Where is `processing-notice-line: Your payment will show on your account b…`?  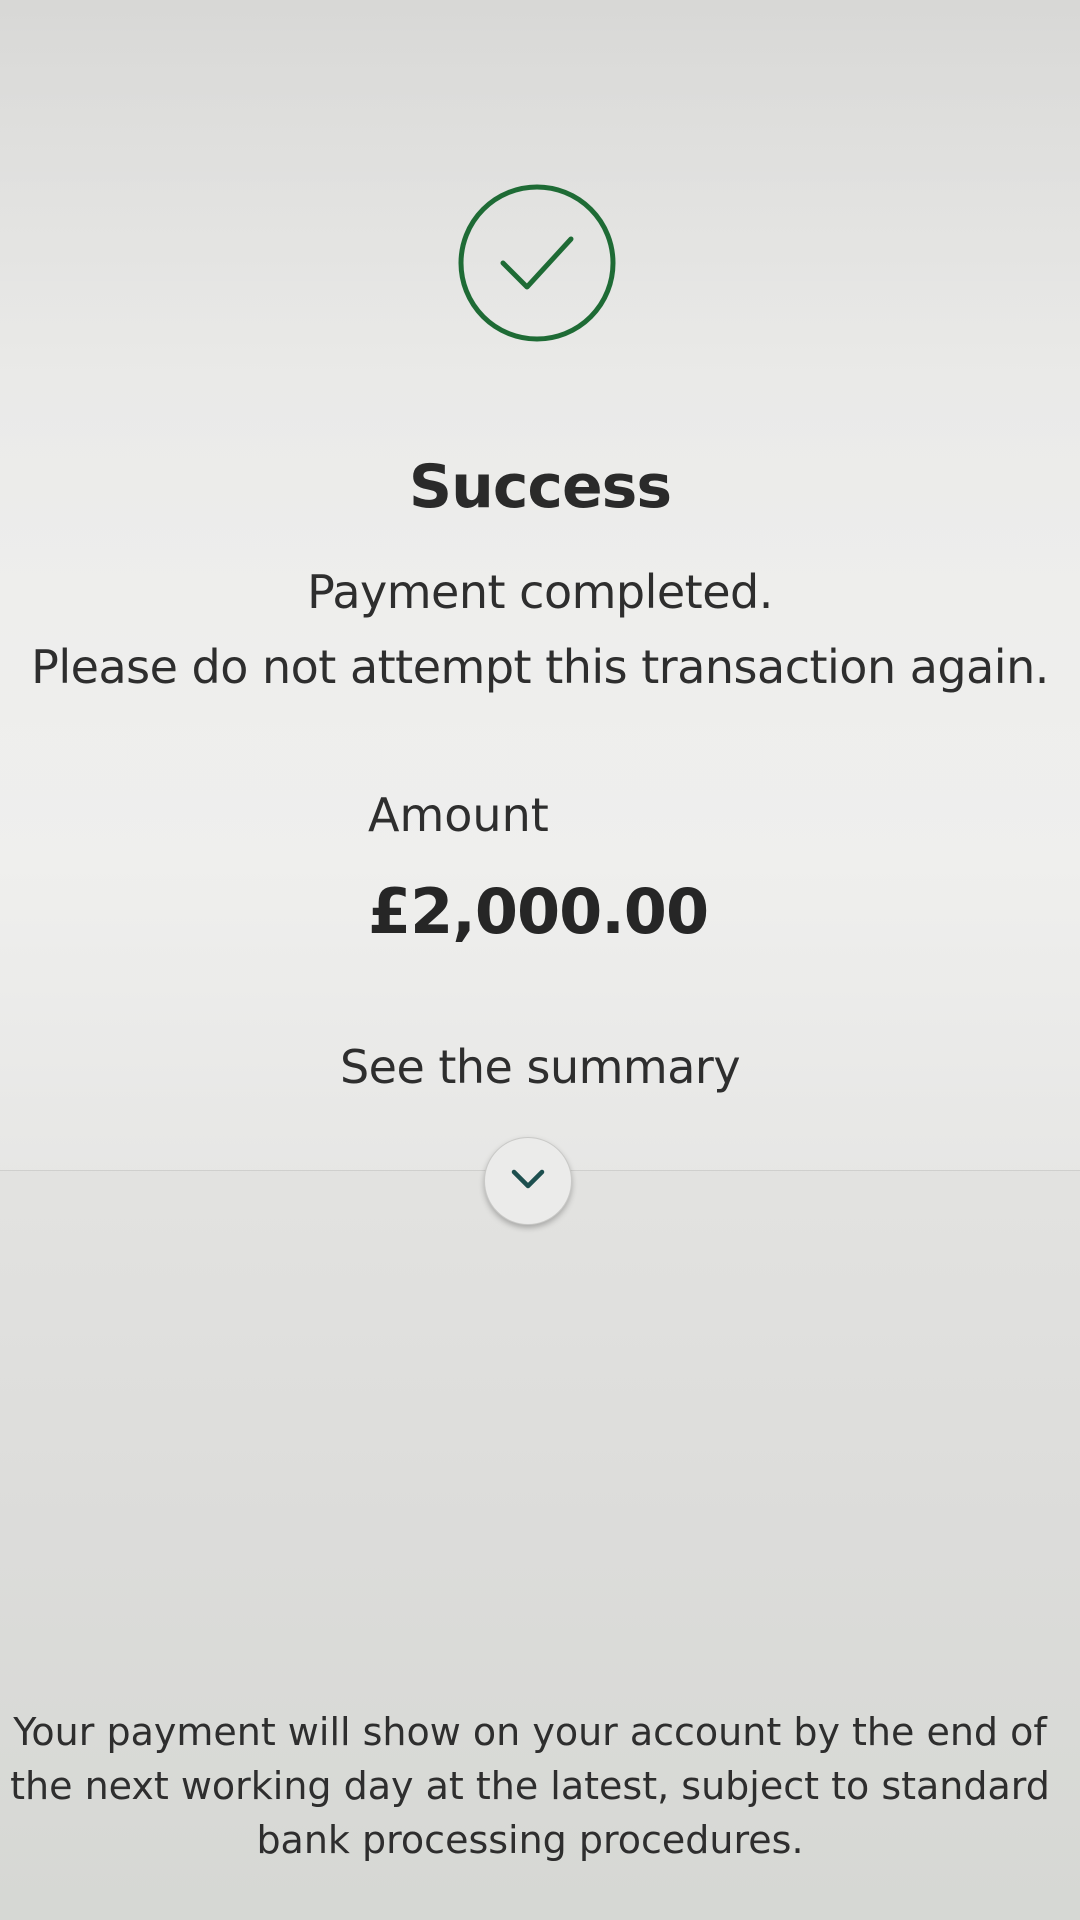 processing-notice-line: Your payment will show on your account b… is located at coordinates (530, 1732).